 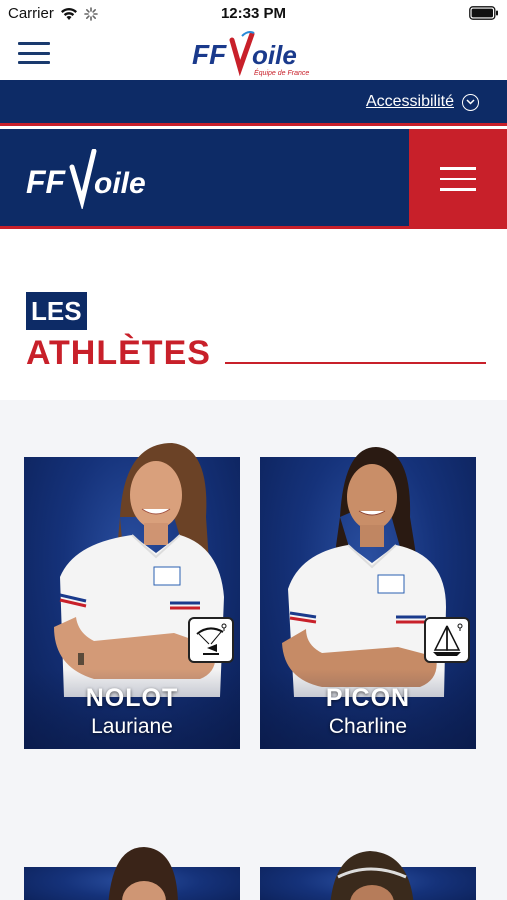 I want to click on athlete-card: NOLOT Lauriane, so click(x=132, y=596).